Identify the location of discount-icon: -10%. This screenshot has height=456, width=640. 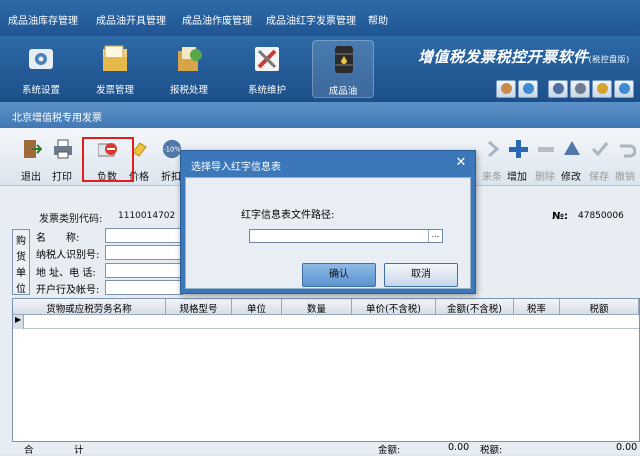
(172, 149).